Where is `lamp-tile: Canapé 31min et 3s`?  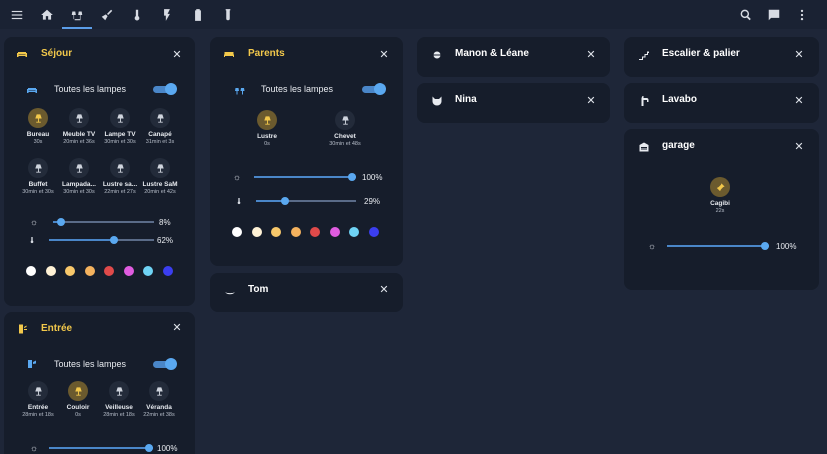 lamp-tile: Canapé 31min et 3s is located at coordinates (160, 126).